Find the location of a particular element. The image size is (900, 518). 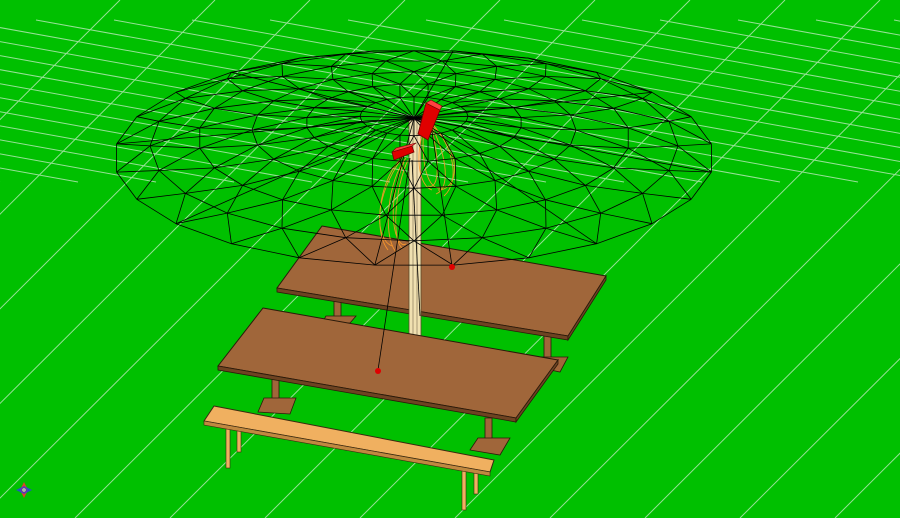

bench-seat-edge is located at coordinates (347, 448).